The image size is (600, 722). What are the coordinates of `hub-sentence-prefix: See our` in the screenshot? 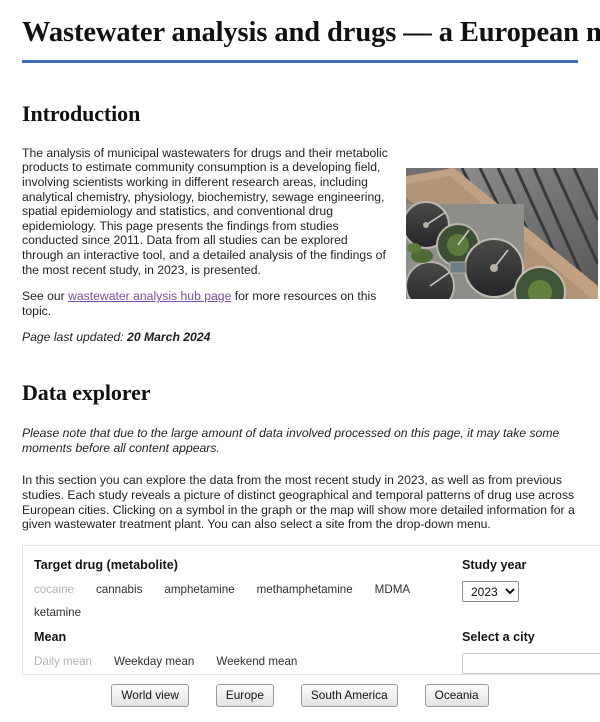 It's located at (45, 296).